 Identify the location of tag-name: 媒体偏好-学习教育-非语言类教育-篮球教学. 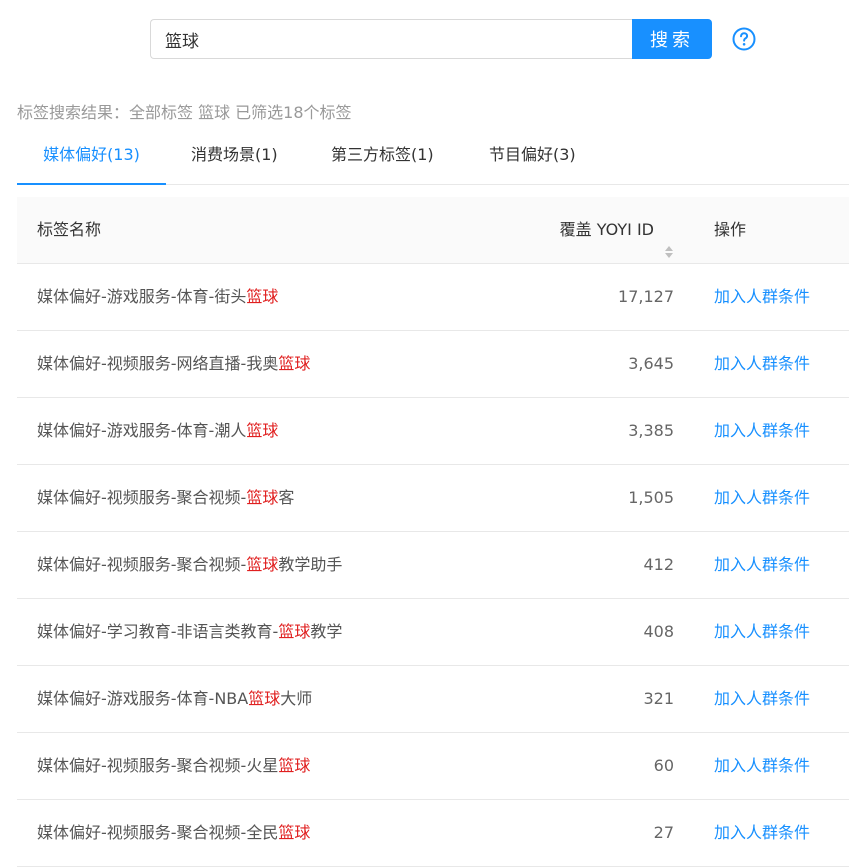
(190, 631).